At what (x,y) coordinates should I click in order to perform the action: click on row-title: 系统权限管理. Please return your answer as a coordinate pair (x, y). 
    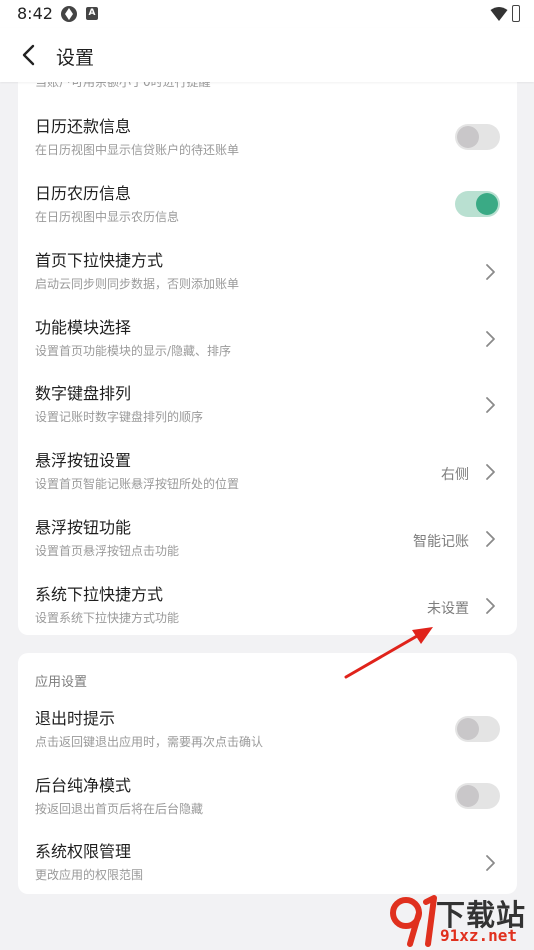
    Looking at the image, I should click on (83, 851).